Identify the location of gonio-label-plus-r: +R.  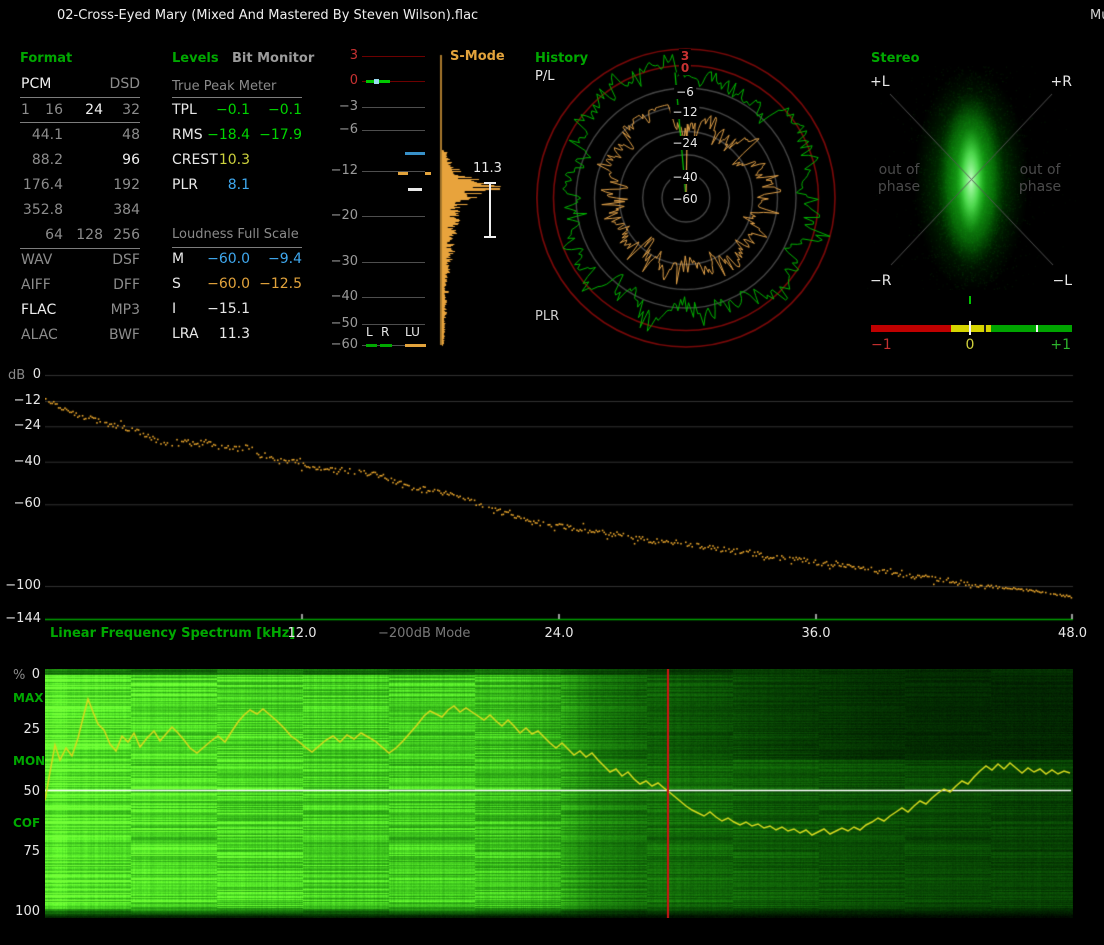
(1061, 82).